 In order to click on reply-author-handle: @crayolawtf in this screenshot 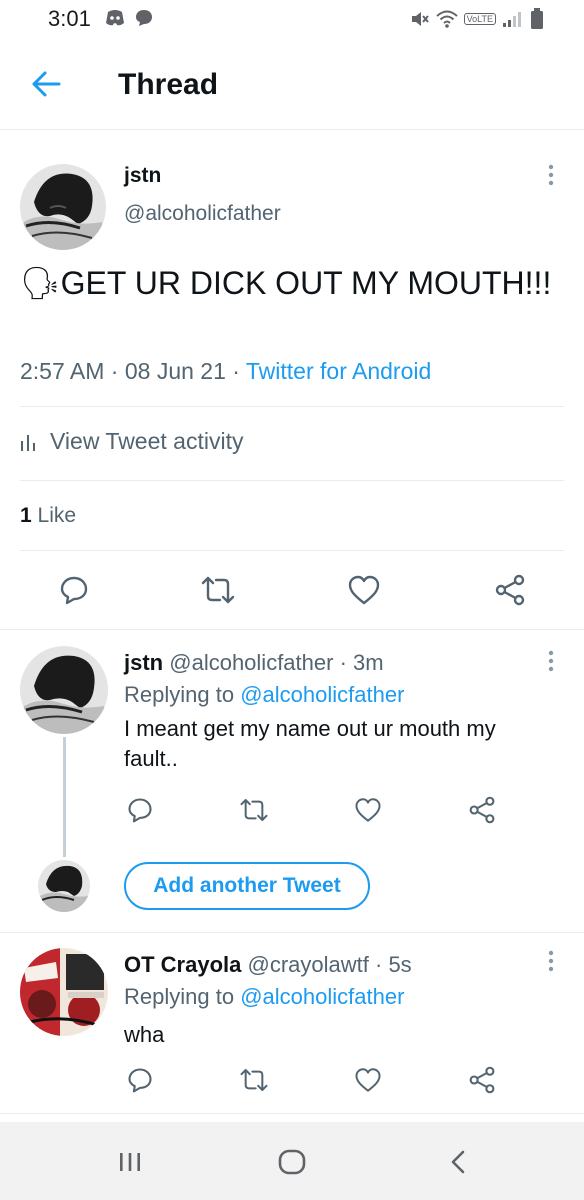, I will do `click(308, 964)`.